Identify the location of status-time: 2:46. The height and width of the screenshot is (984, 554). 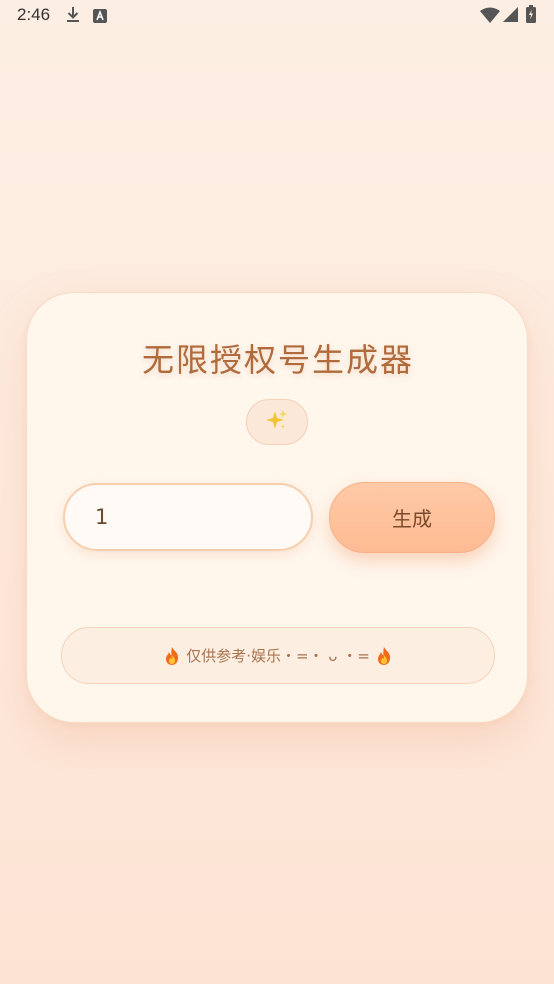
(34, 14).